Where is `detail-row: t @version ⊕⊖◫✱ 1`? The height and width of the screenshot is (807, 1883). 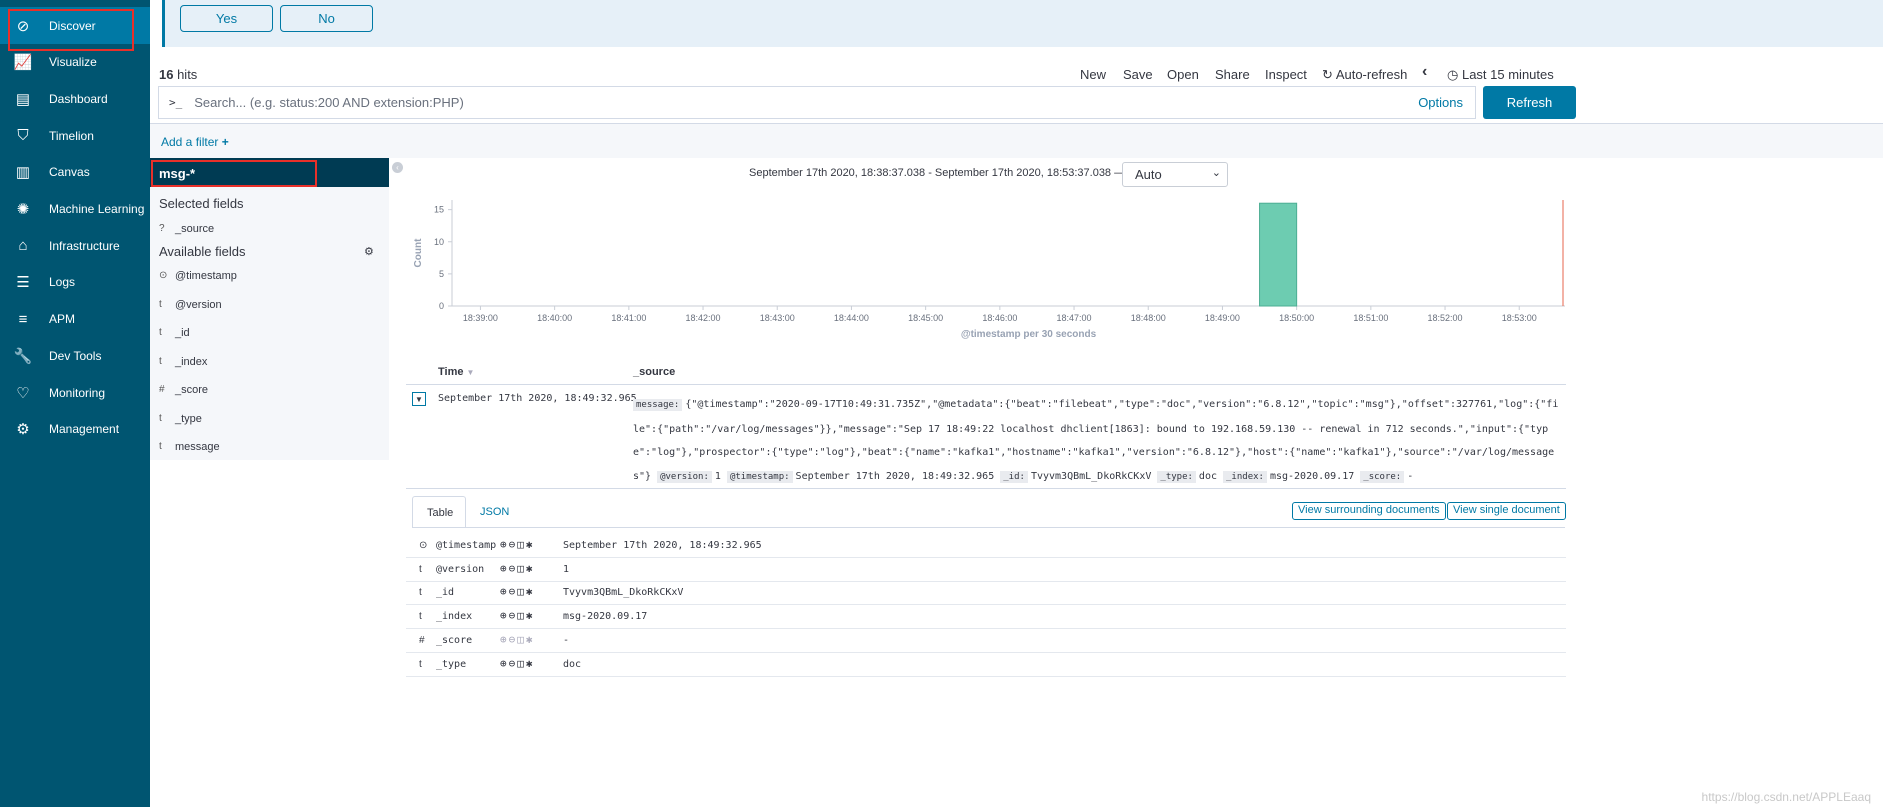 detail-row: t @version ⊕⊖◫✱ 1 is located at coordinates (986, 570).